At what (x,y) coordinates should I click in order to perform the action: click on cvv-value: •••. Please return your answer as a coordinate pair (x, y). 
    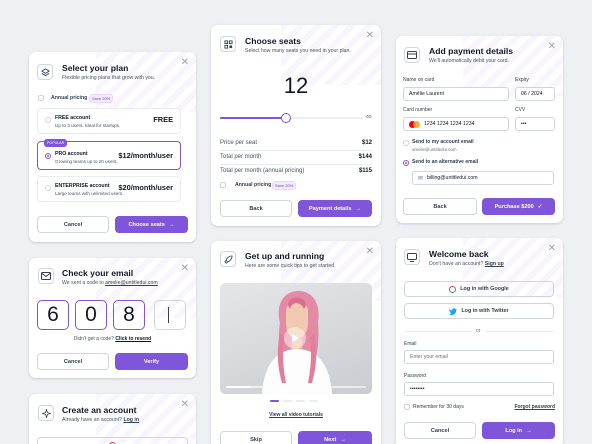
    Looking at the image, I should click on (524, 124).